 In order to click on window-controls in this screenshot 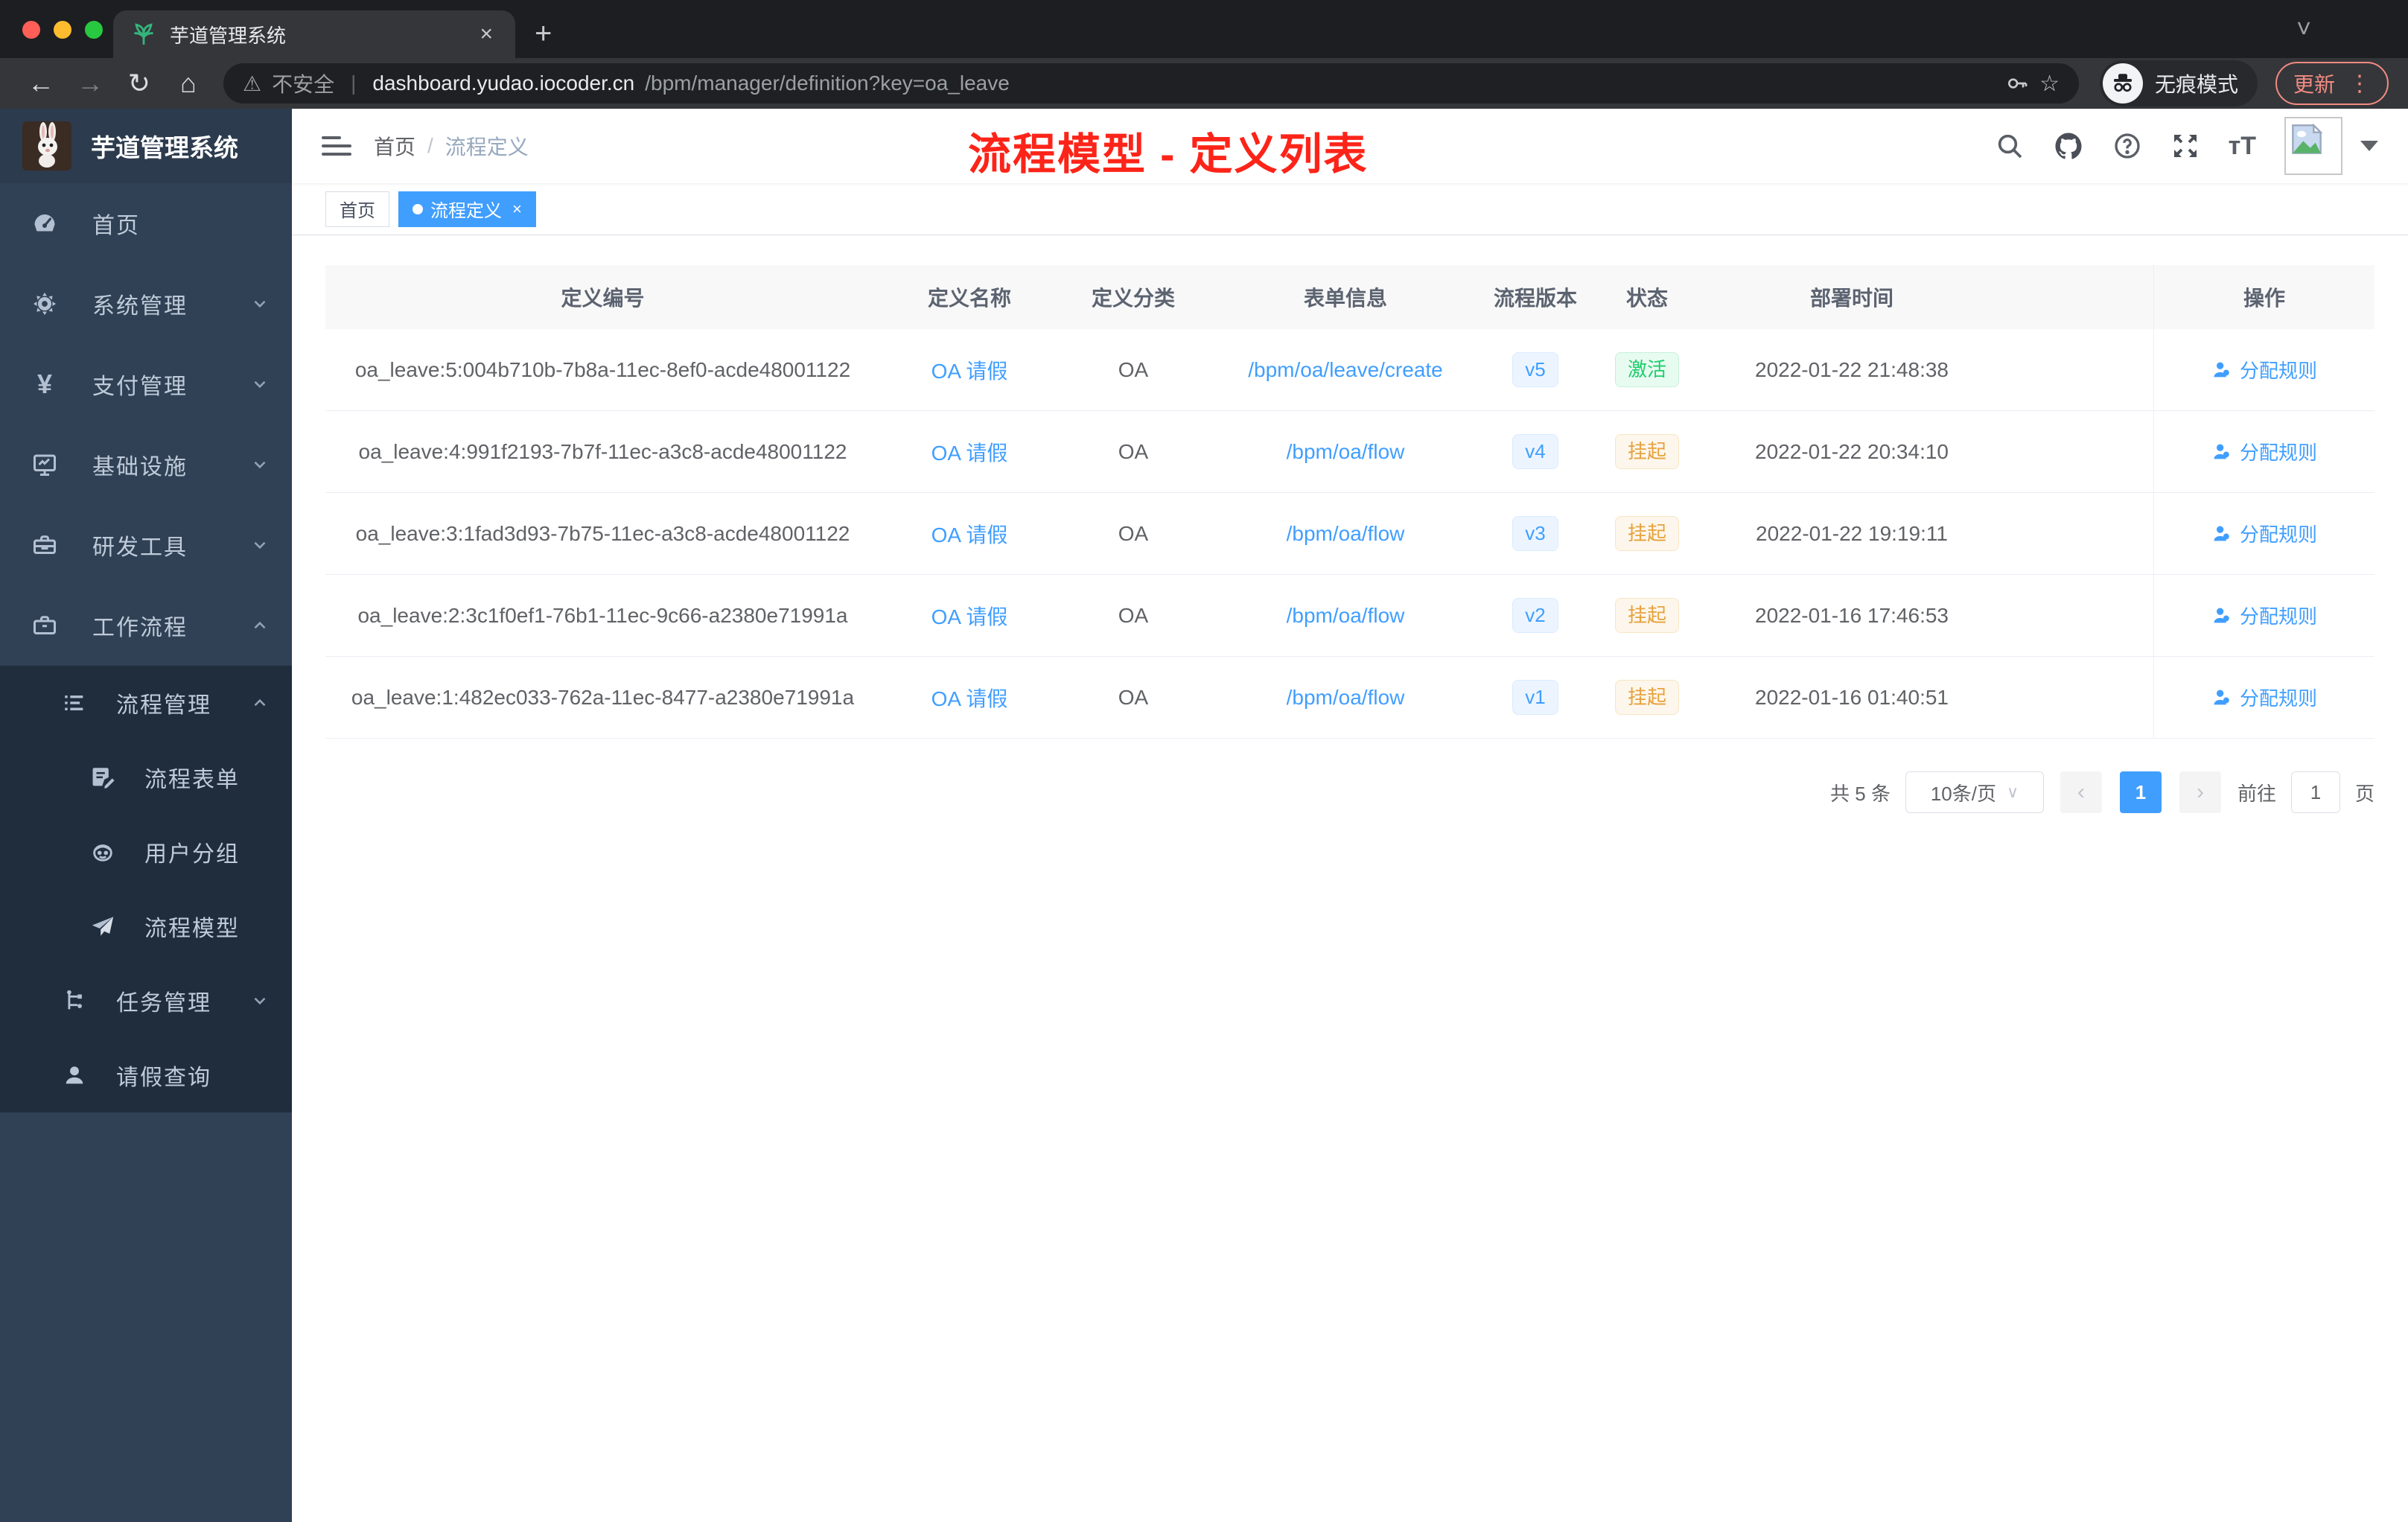, I will do `click(62, 30)`.